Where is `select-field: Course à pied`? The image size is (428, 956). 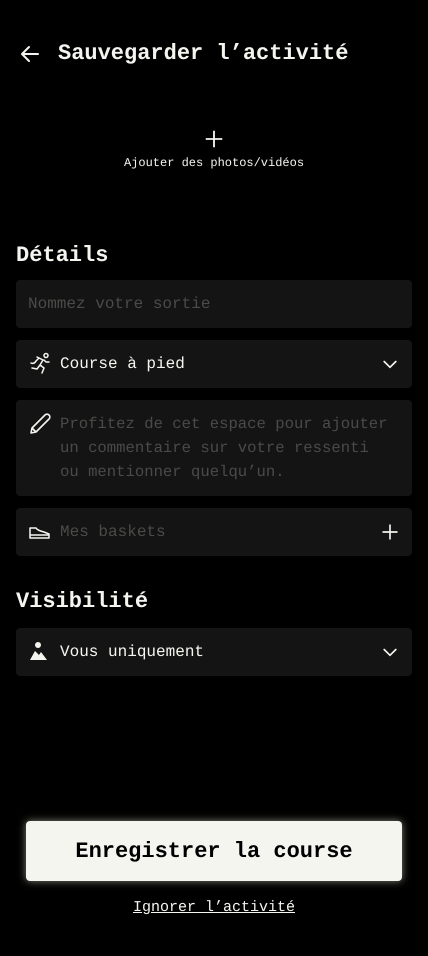 select-field: Course à pied is located at coordinates (214, 364).